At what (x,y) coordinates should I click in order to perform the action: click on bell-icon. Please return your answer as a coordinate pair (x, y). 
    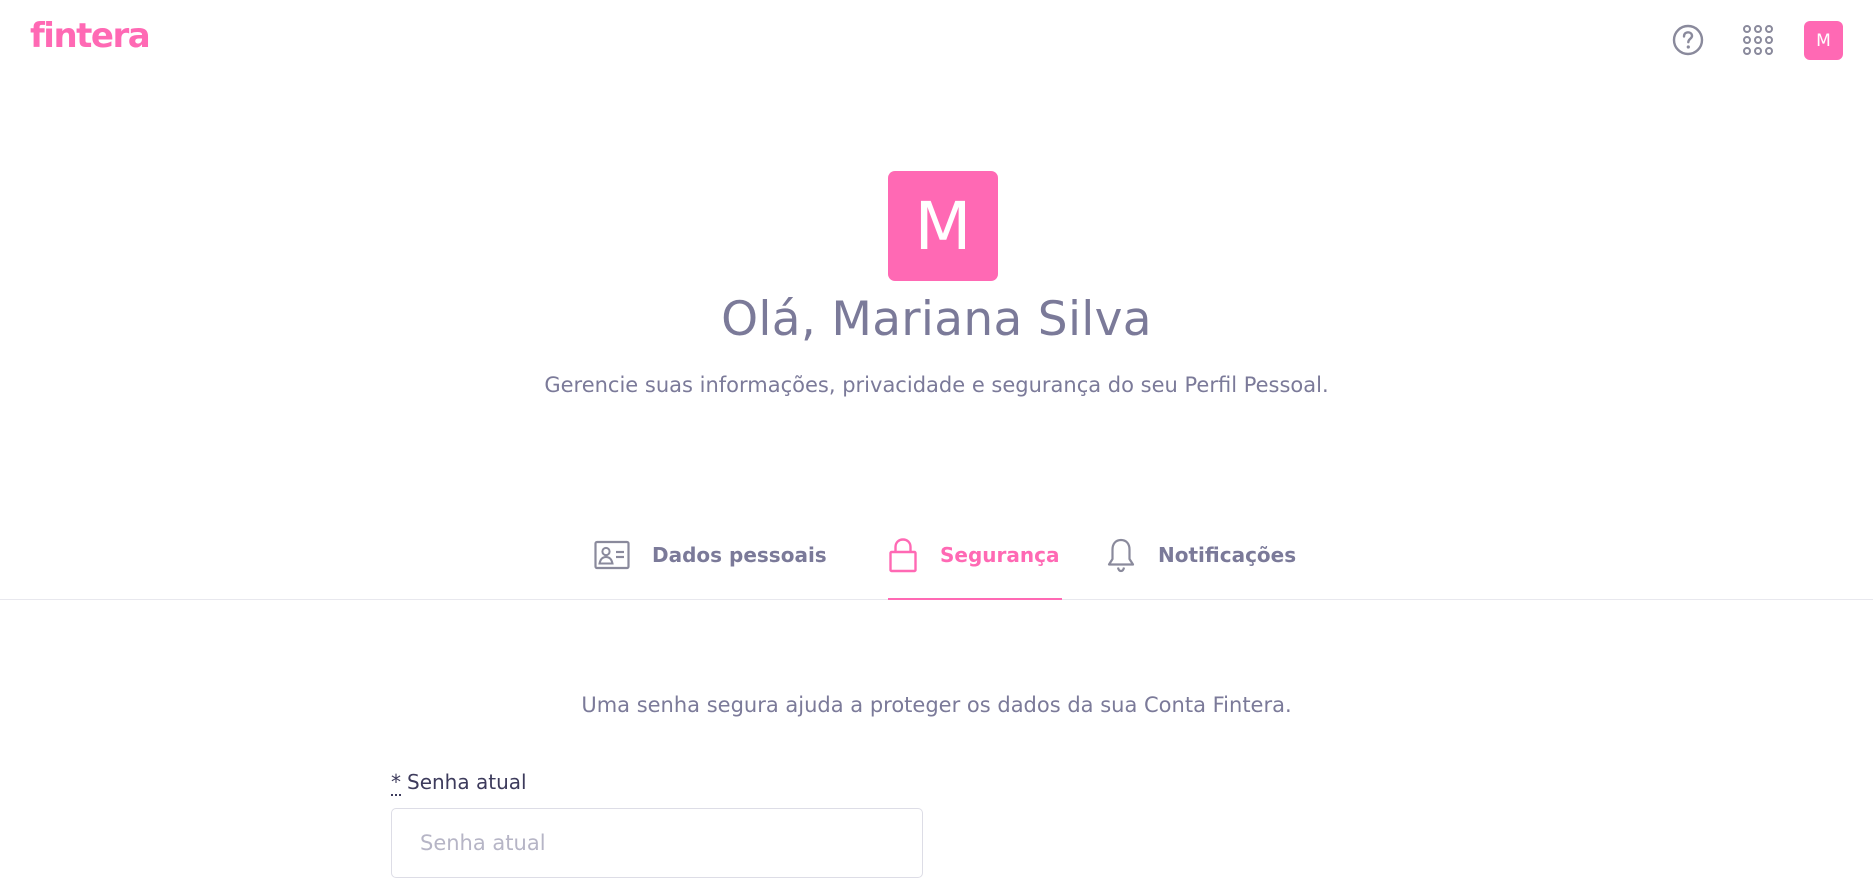
    Looking at the image, I should click on (1121, 555).